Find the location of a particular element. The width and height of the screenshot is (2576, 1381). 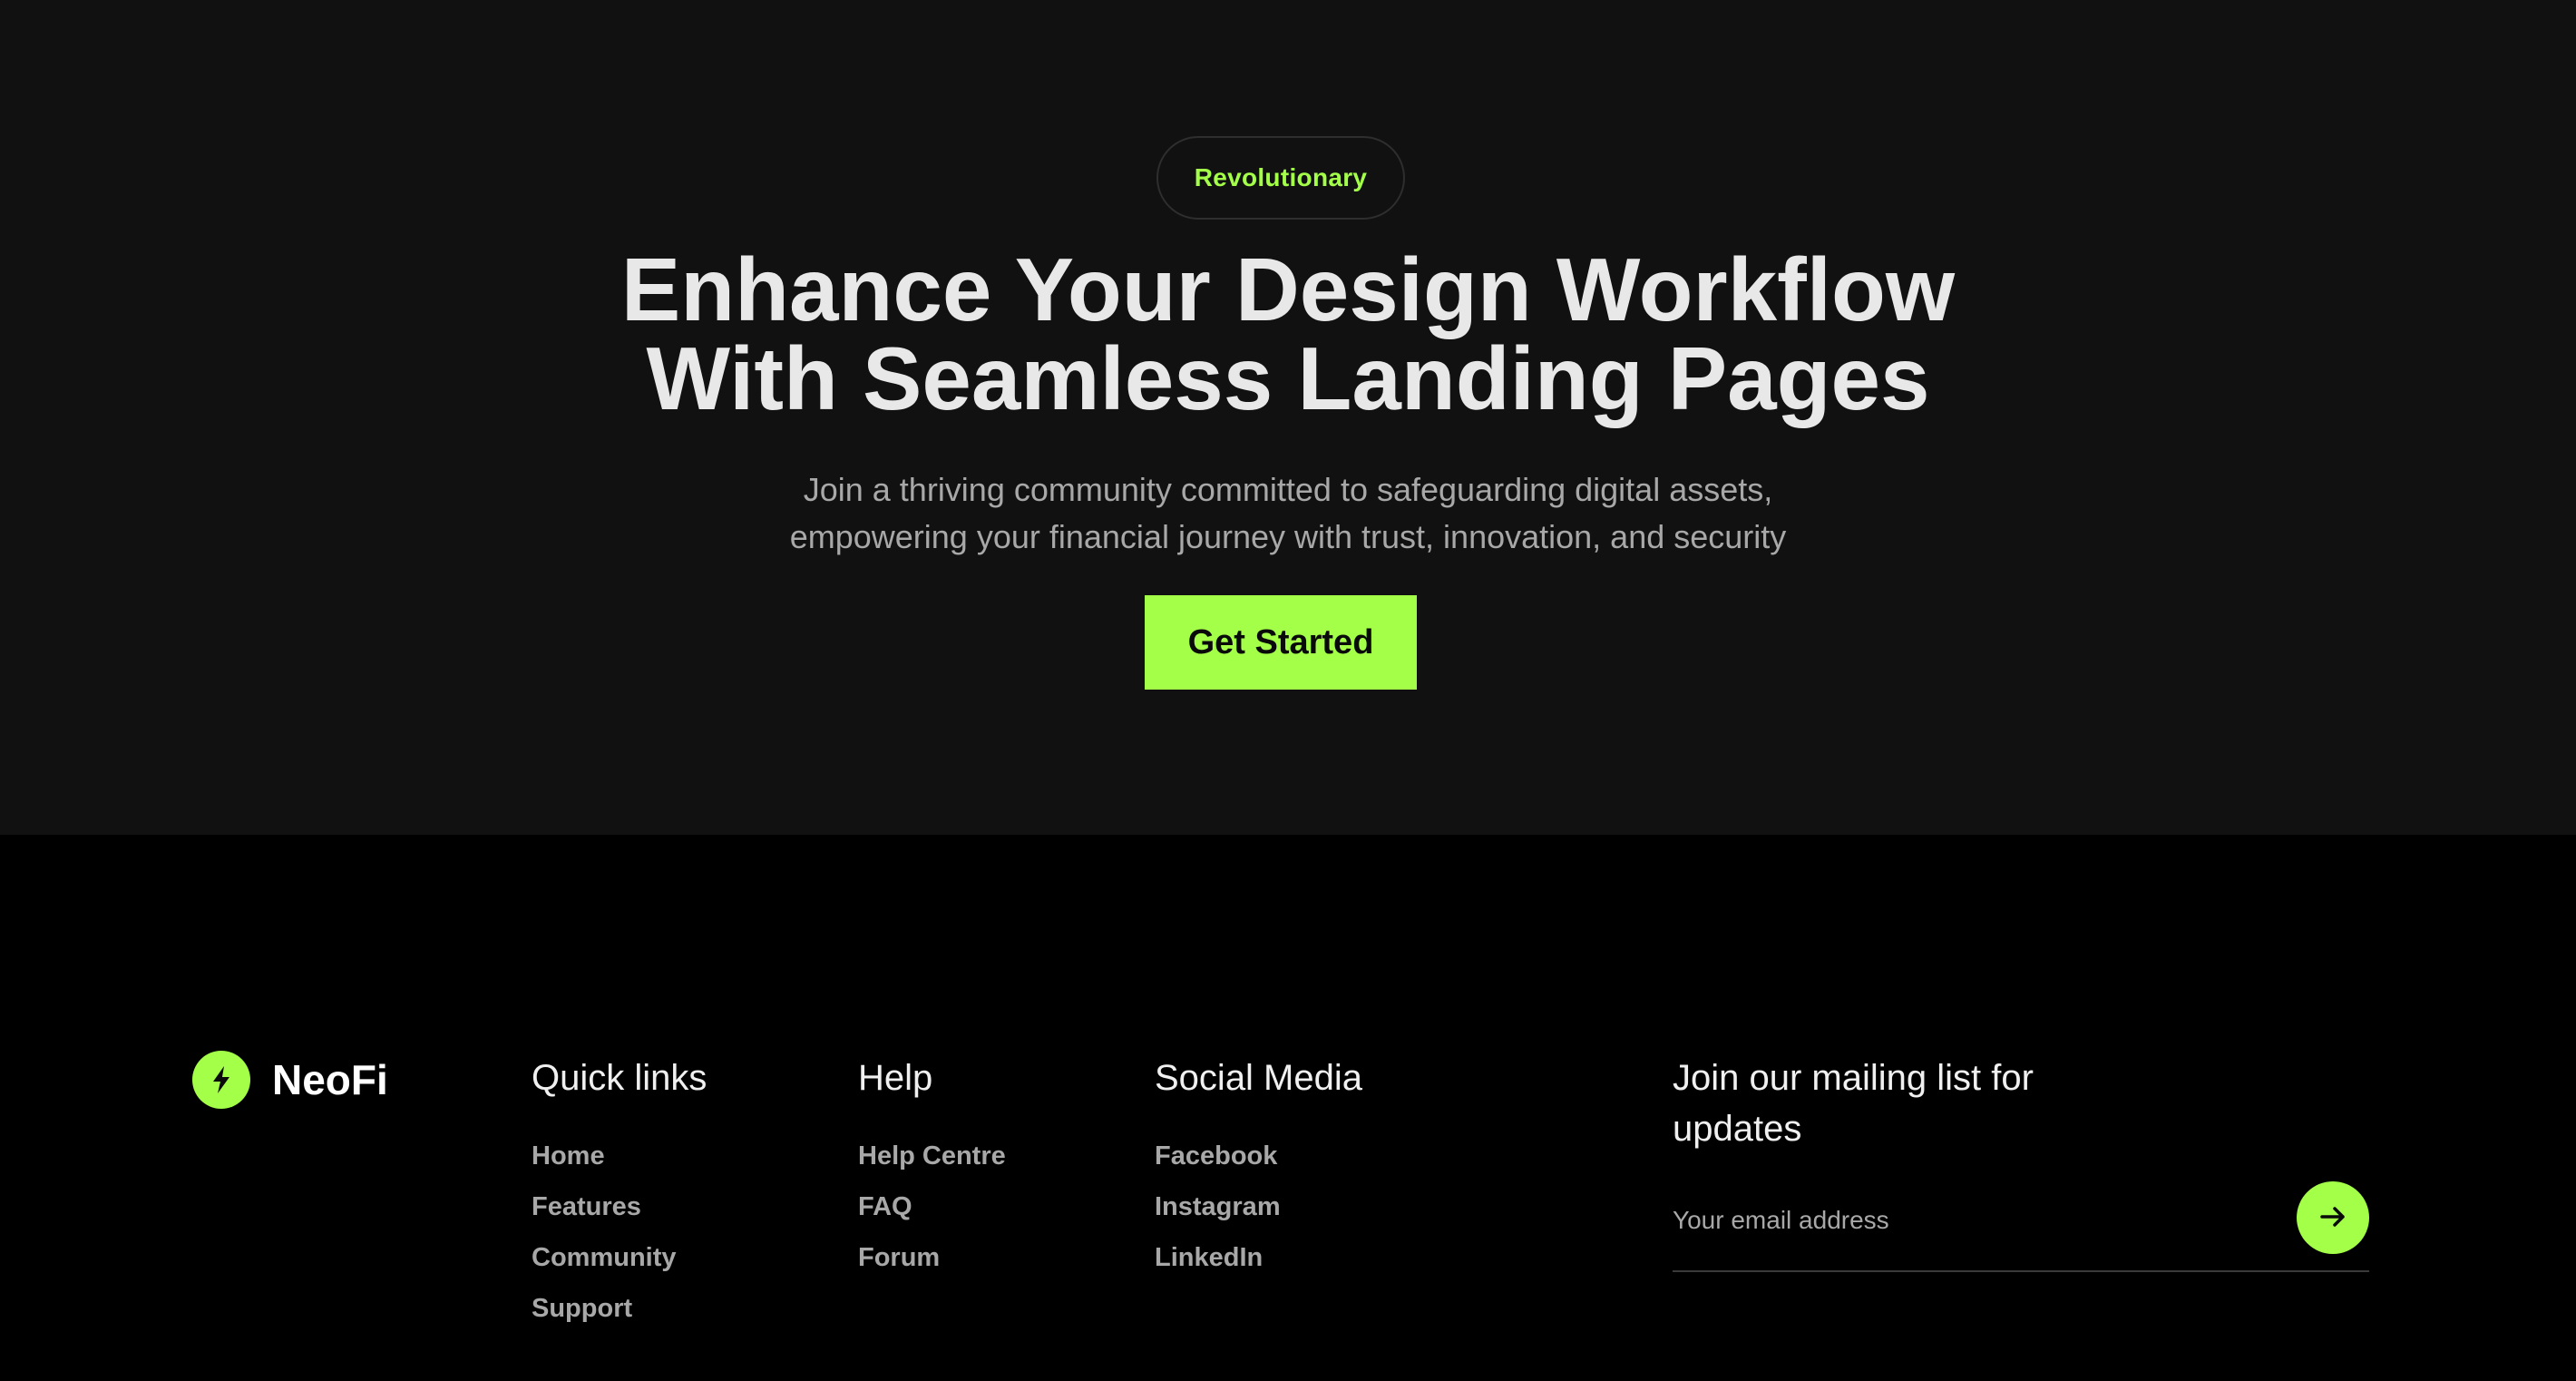

column-title: Quick links is located at coordinates (619, 1078).